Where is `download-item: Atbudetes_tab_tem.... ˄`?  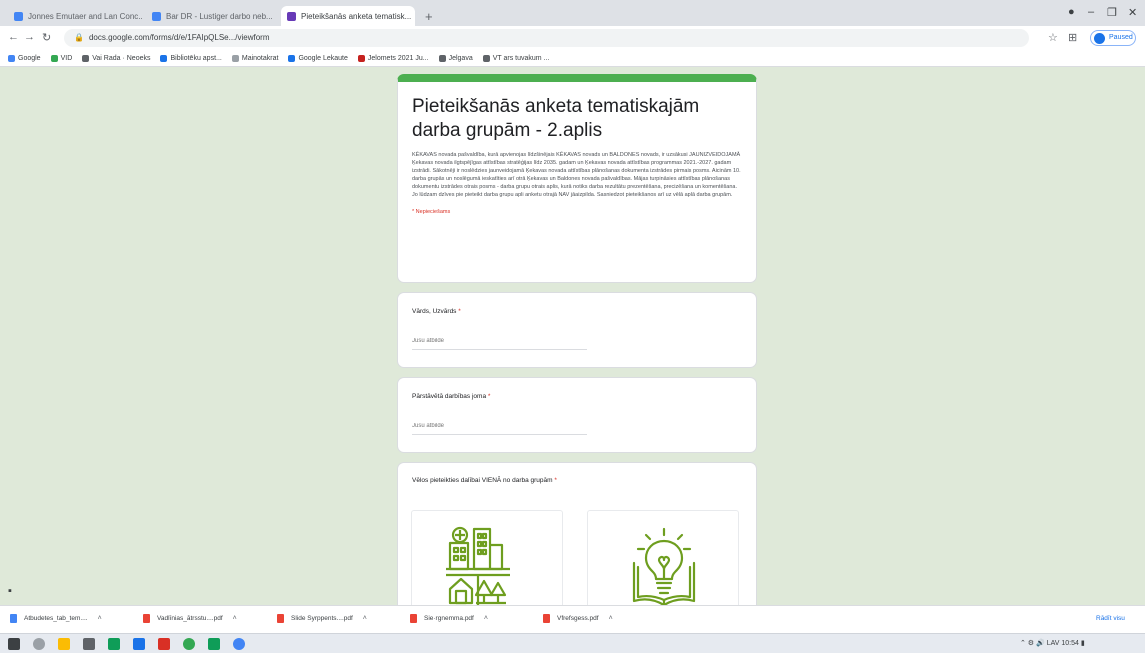
download-item: Atbudetes_tab_tem.... ˄ is located at coordinates (56, 618).